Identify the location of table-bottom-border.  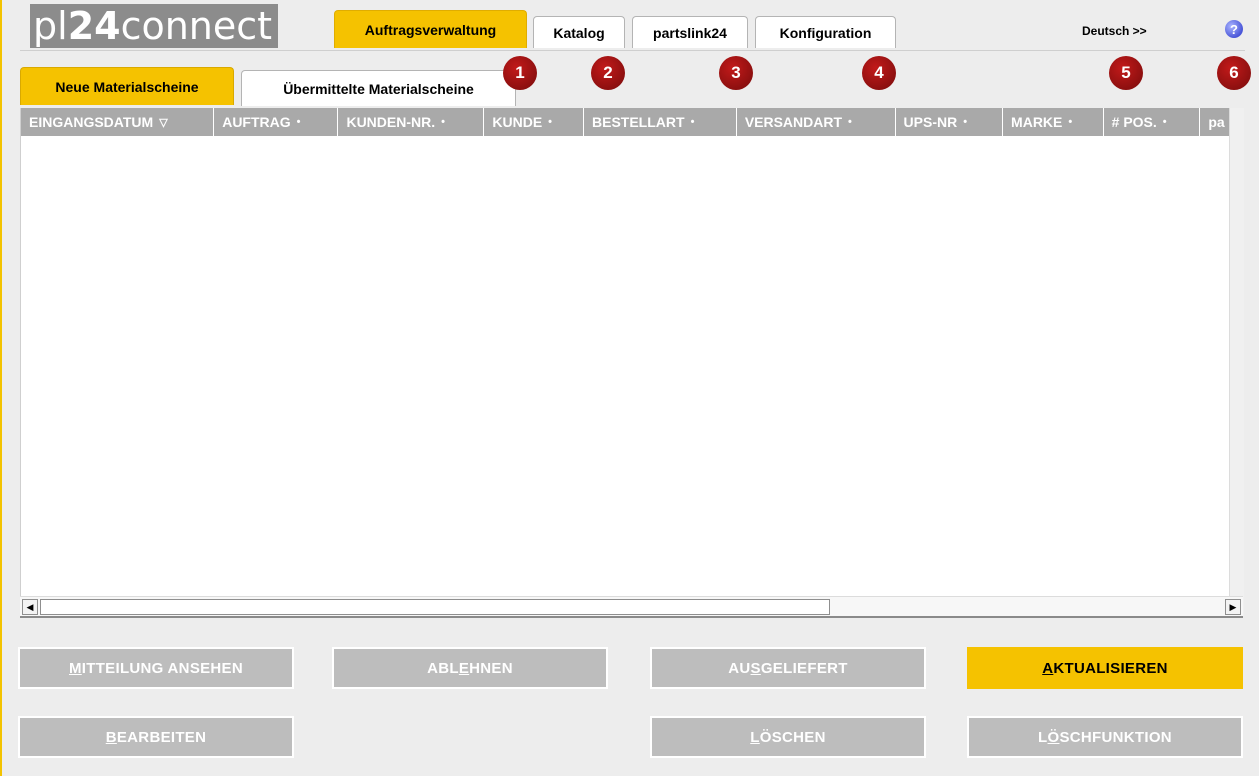
(631, 617).